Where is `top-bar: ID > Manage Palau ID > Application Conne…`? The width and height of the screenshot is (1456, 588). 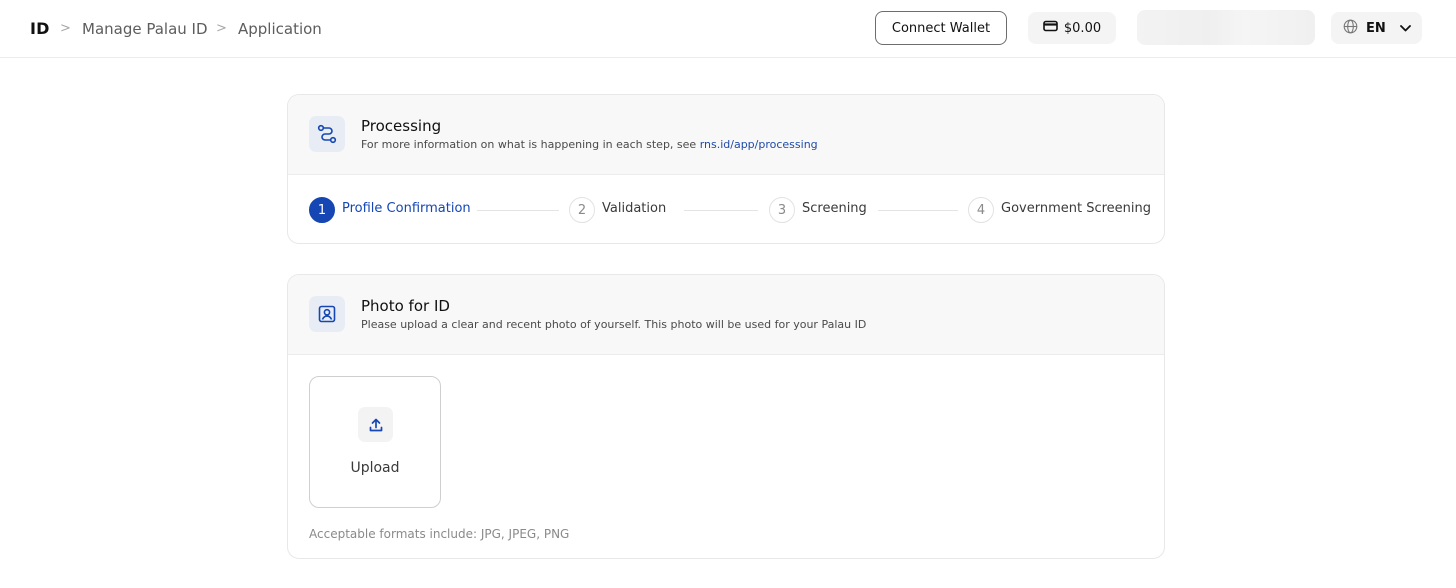 top-bar: ID > Manage Palau ID > Application Conne… is located at coordinates (728, 29).